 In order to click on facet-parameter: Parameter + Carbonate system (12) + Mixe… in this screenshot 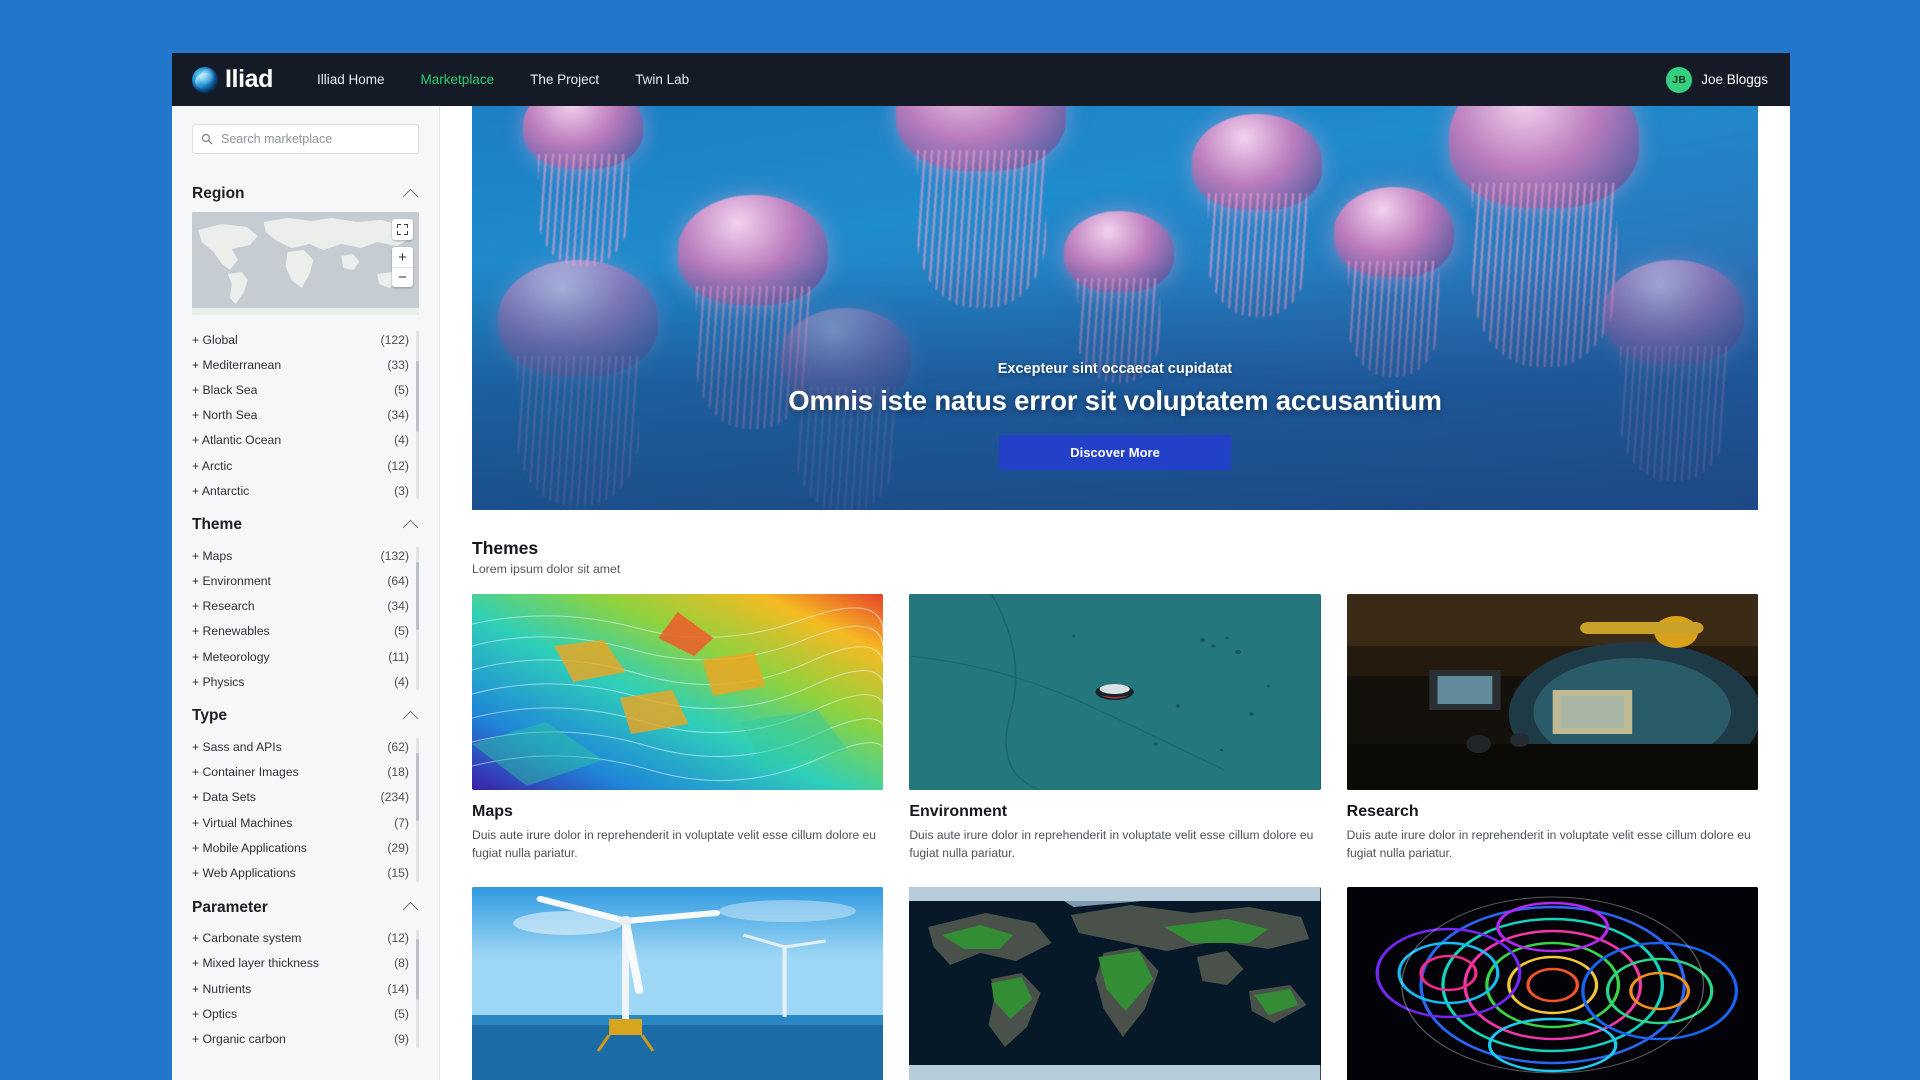, I will do `click(305, 971)`.